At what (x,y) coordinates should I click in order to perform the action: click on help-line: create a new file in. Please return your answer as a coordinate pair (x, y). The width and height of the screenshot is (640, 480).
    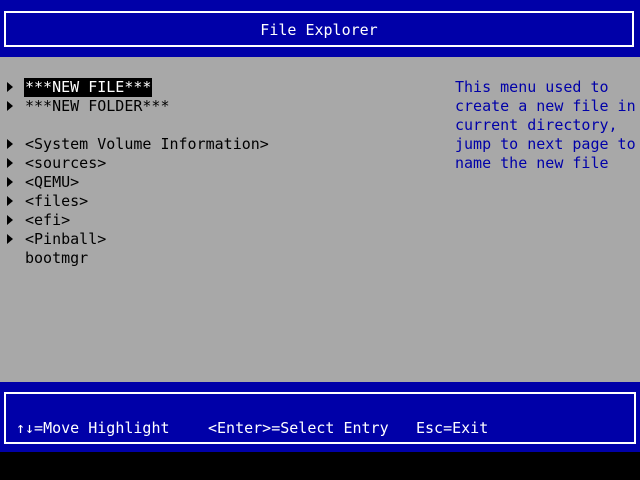
    Looking at the image, I should click on (545, 106).